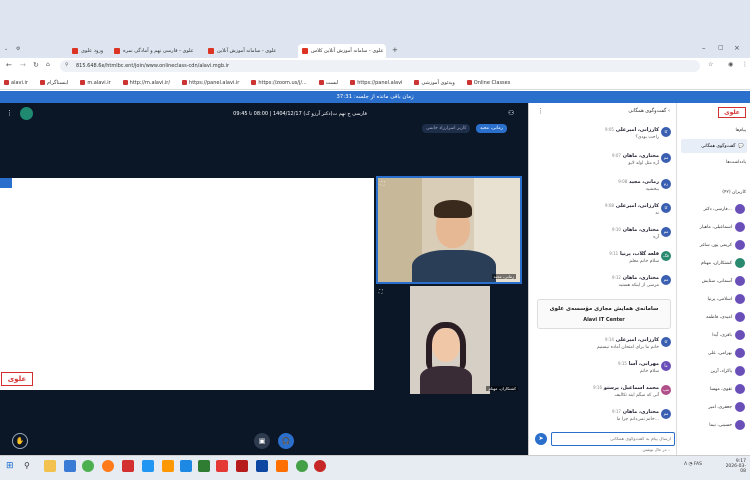  I want to click on reload-icon: ↻, so click(36, 65).